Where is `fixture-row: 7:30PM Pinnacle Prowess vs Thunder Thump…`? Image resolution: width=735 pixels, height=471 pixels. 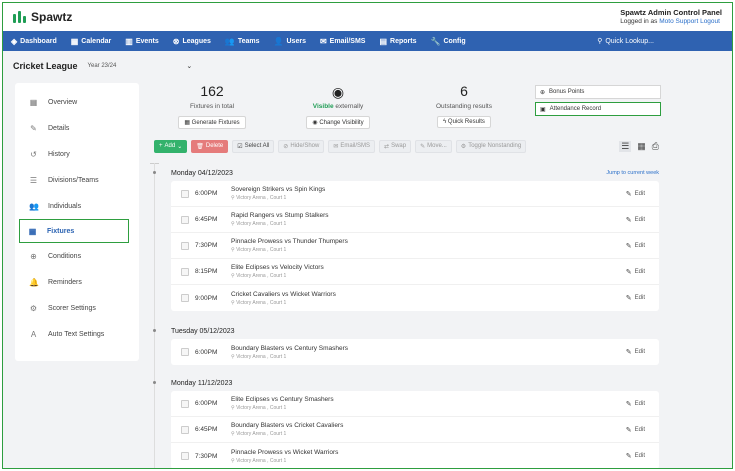
fixture-row: 7:30PM Pinnacle Prowess vs Thunder Thump… is located at coordinates (415, 246).